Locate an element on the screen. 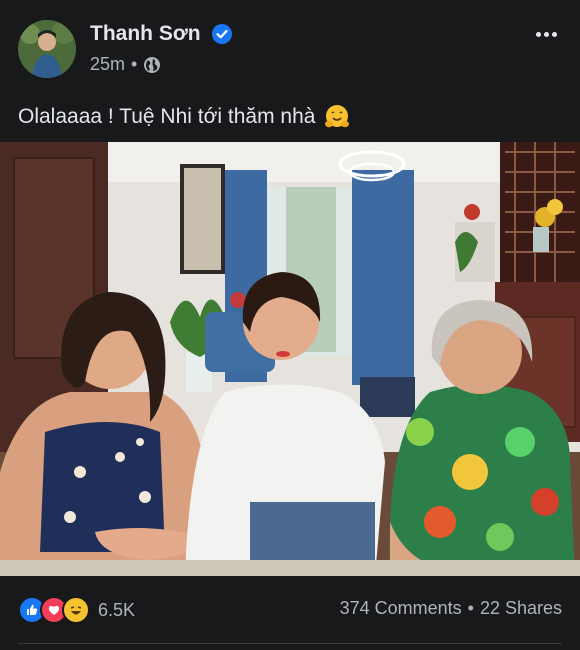 The height and width of the screenshot is (650, 580). engagement-bar: 6.5K 374 Comments • 22 Shares is located at coordinates (290, 610).